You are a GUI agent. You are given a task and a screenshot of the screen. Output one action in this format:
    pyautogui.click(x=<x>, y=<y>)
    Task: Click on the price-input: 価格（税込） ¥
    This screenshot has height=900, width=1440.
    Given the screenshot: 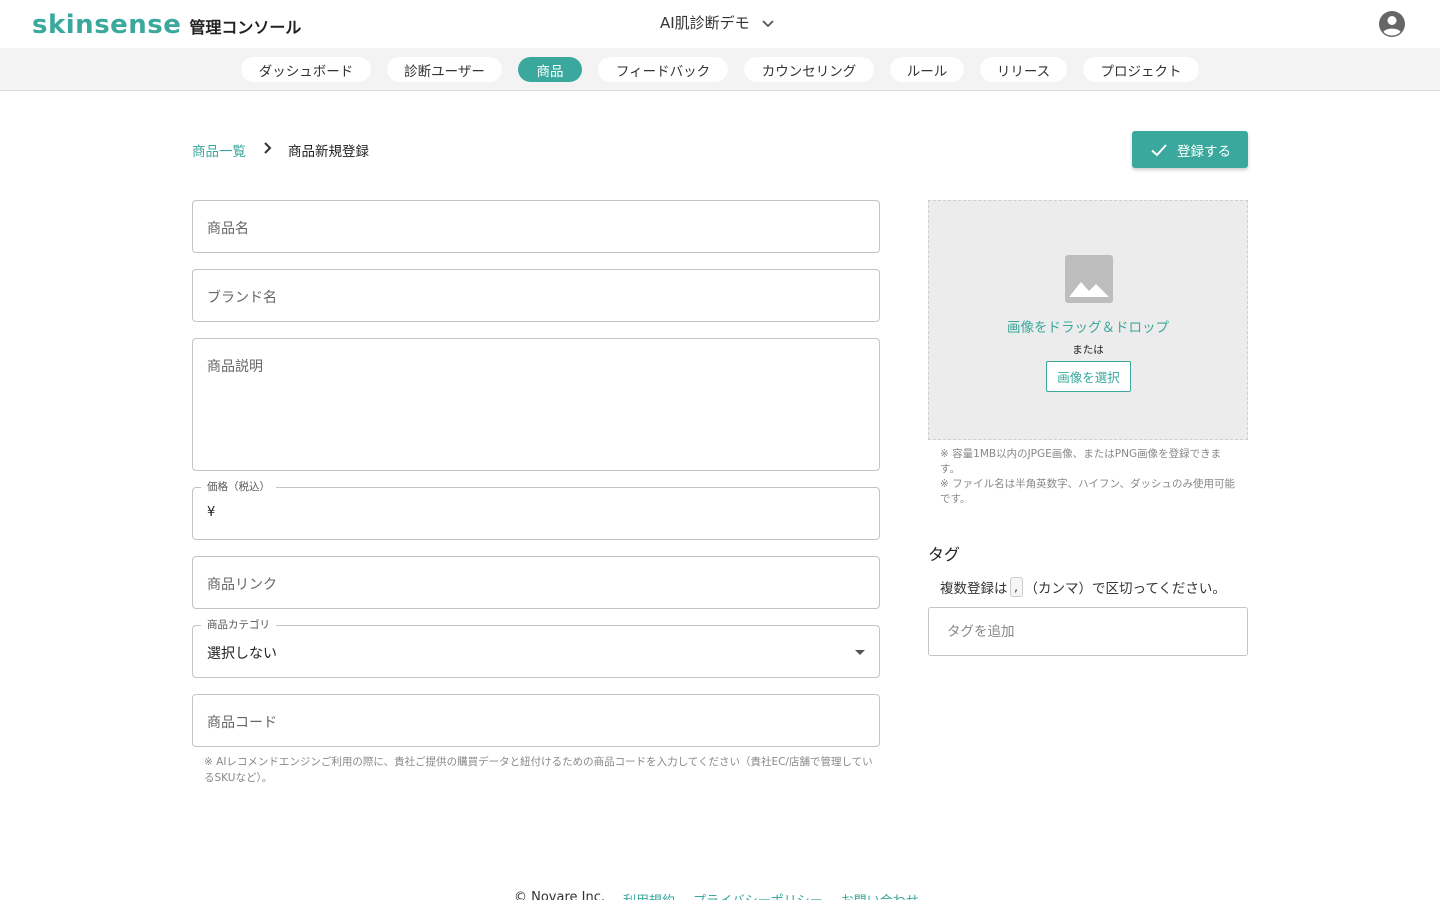 What is the action you would take?
    pyautogui.click(x=536, y=509)
    